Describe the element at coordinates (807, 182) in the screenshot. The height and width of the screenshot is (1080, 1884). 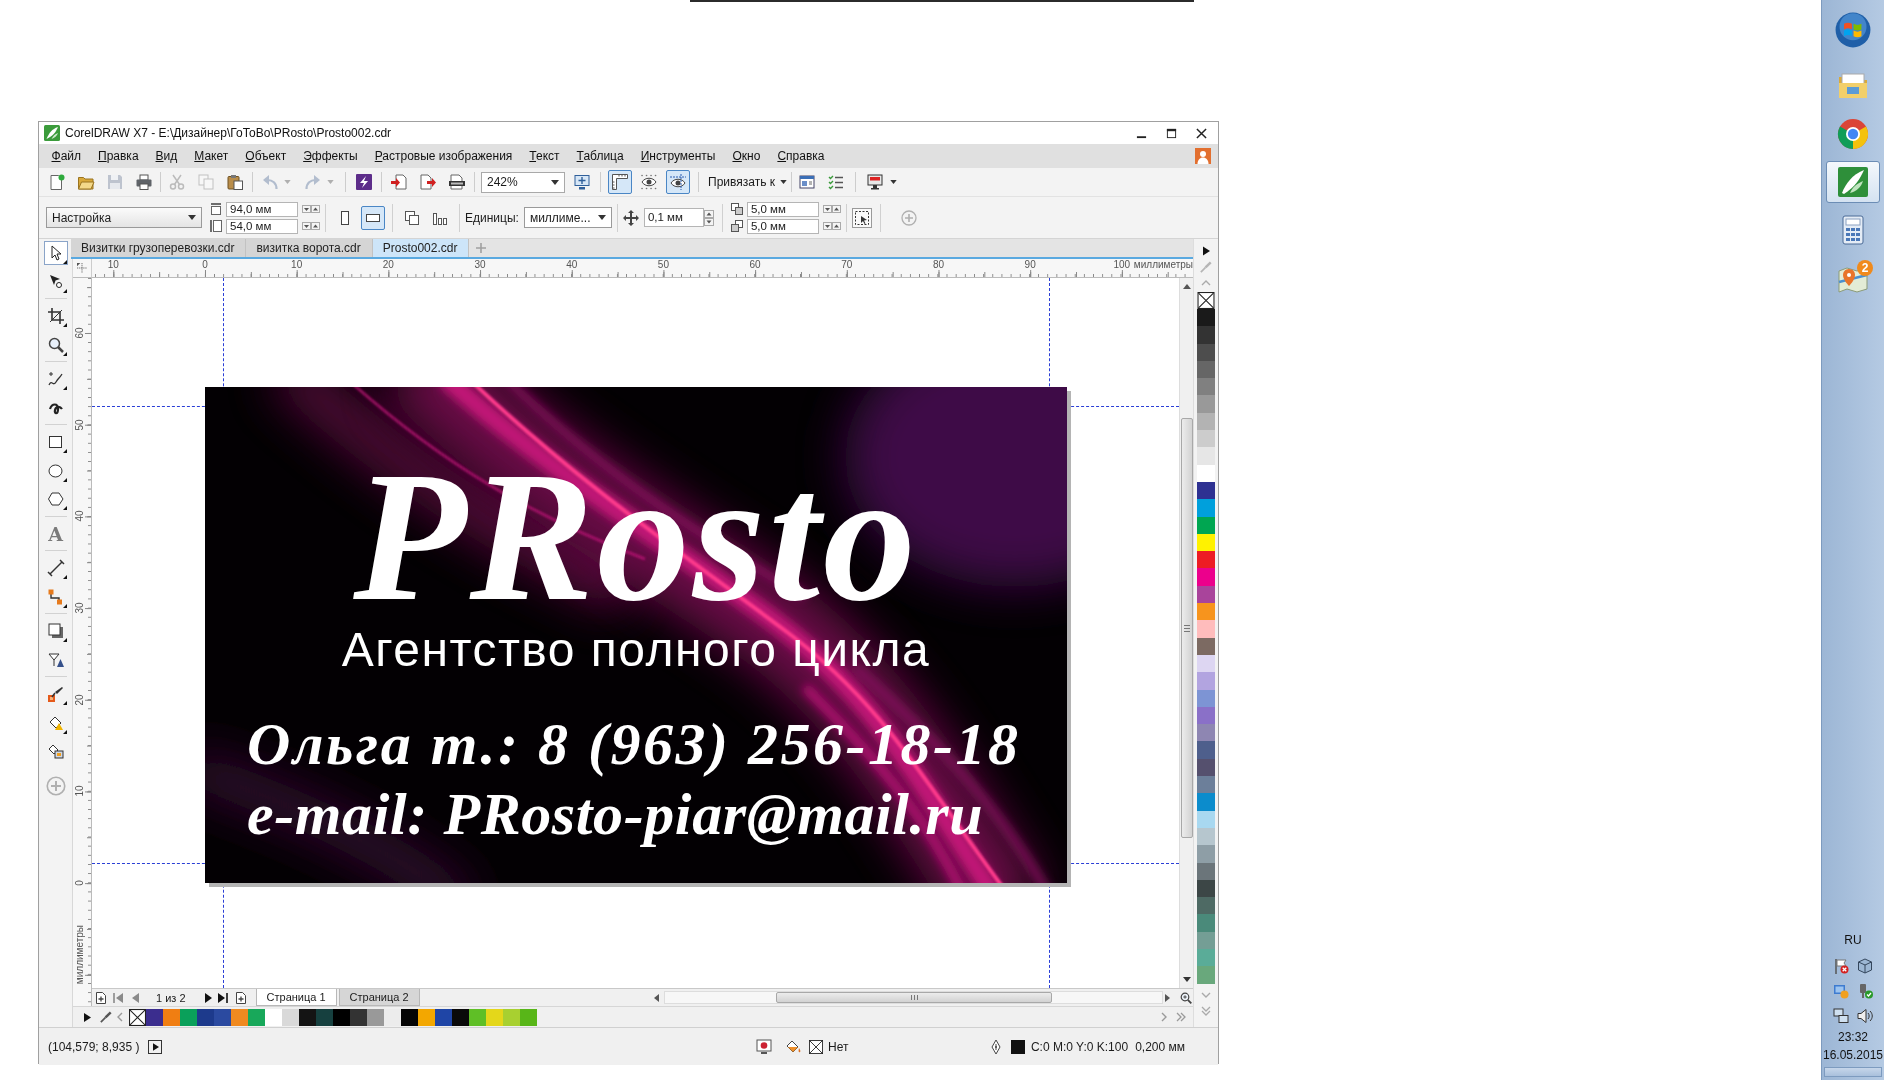
I see `options-icon` at that location.